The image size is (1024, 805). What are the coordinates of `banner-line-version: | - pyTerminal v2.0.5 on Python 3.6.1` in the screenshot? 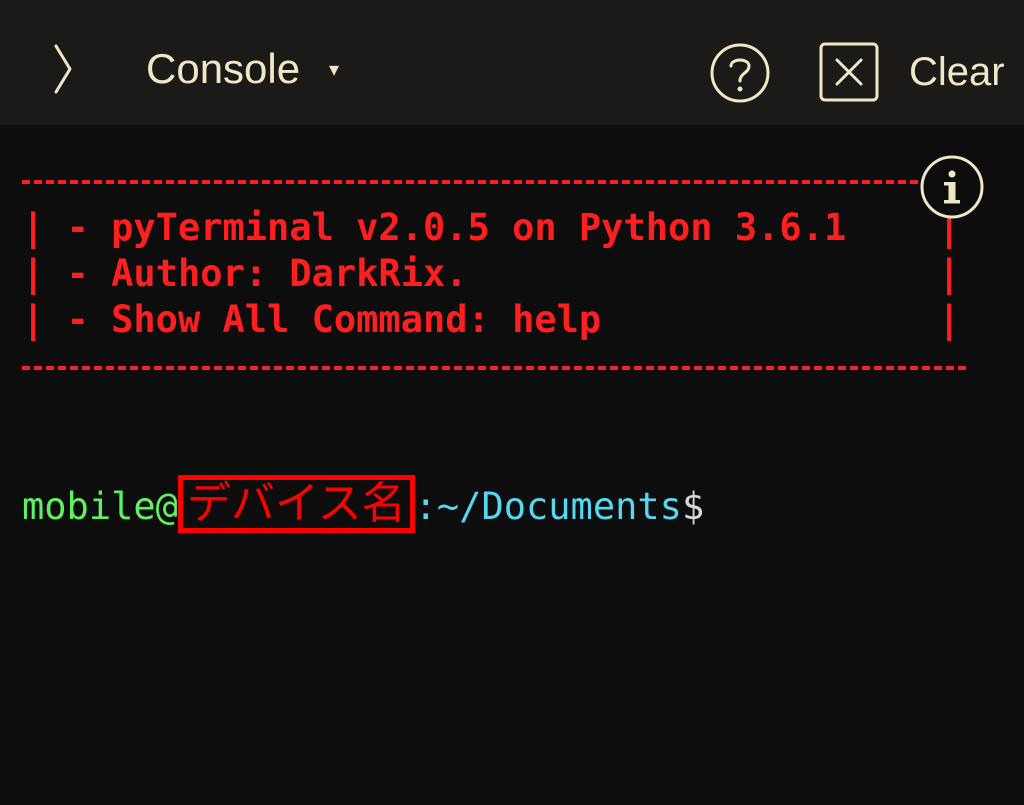 It's located at (434, 228).